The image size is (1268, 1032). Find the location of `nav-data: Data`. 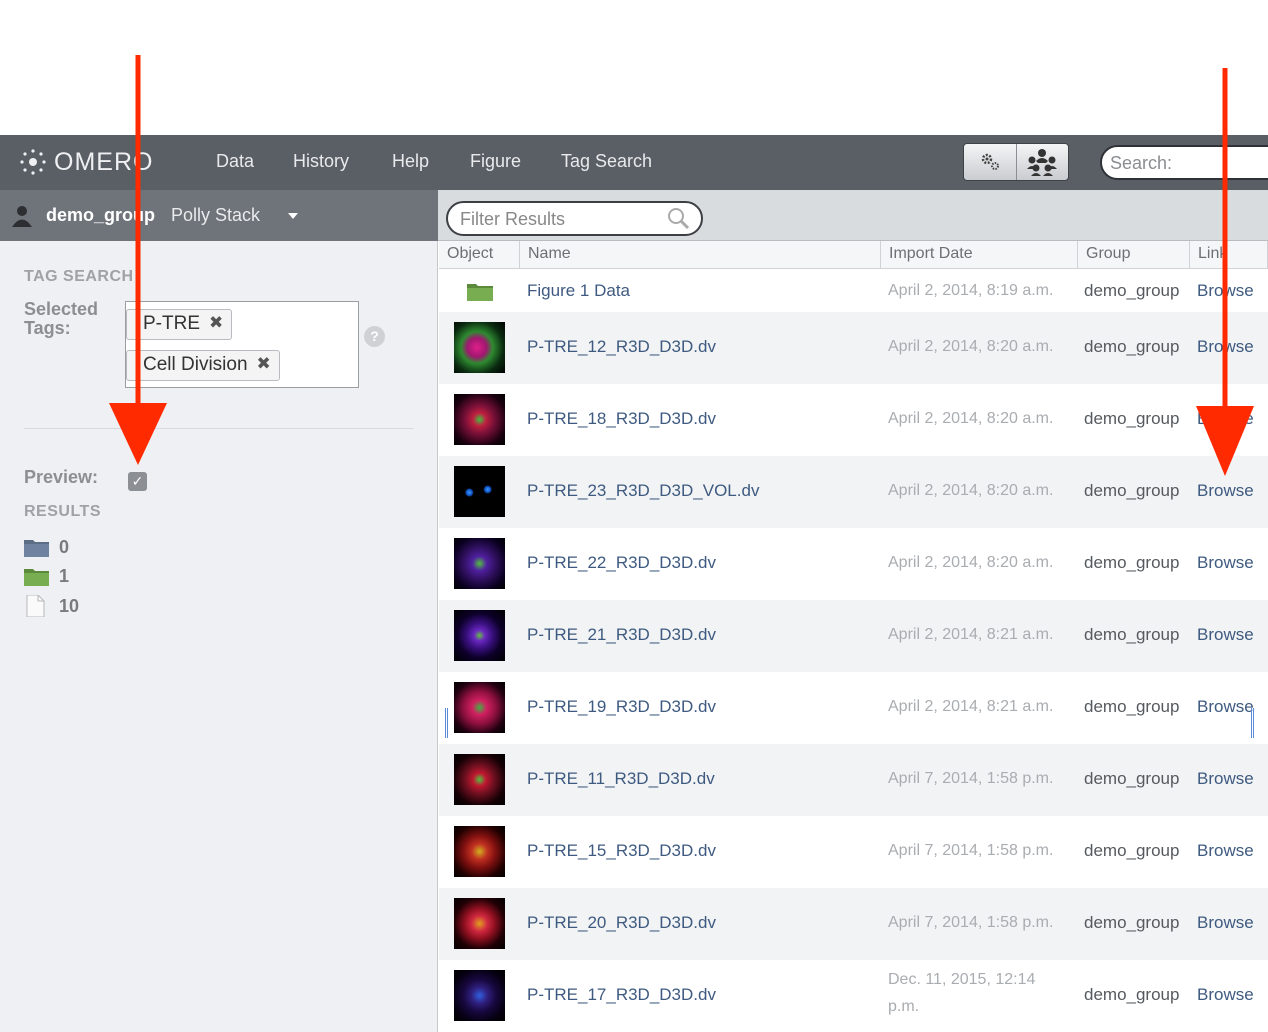

nav-data: Data is located at coordinates (235, 161).